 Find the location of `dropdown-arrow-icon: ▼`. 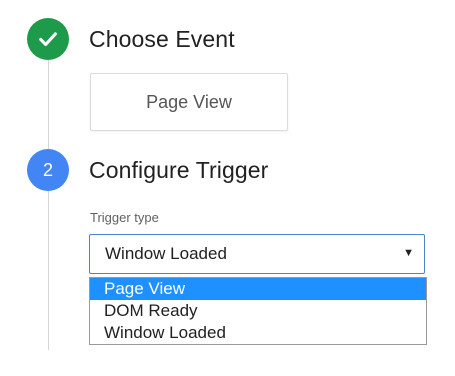

dropdown-arrow-icon: ▼ is located at coordinates (408, 253).